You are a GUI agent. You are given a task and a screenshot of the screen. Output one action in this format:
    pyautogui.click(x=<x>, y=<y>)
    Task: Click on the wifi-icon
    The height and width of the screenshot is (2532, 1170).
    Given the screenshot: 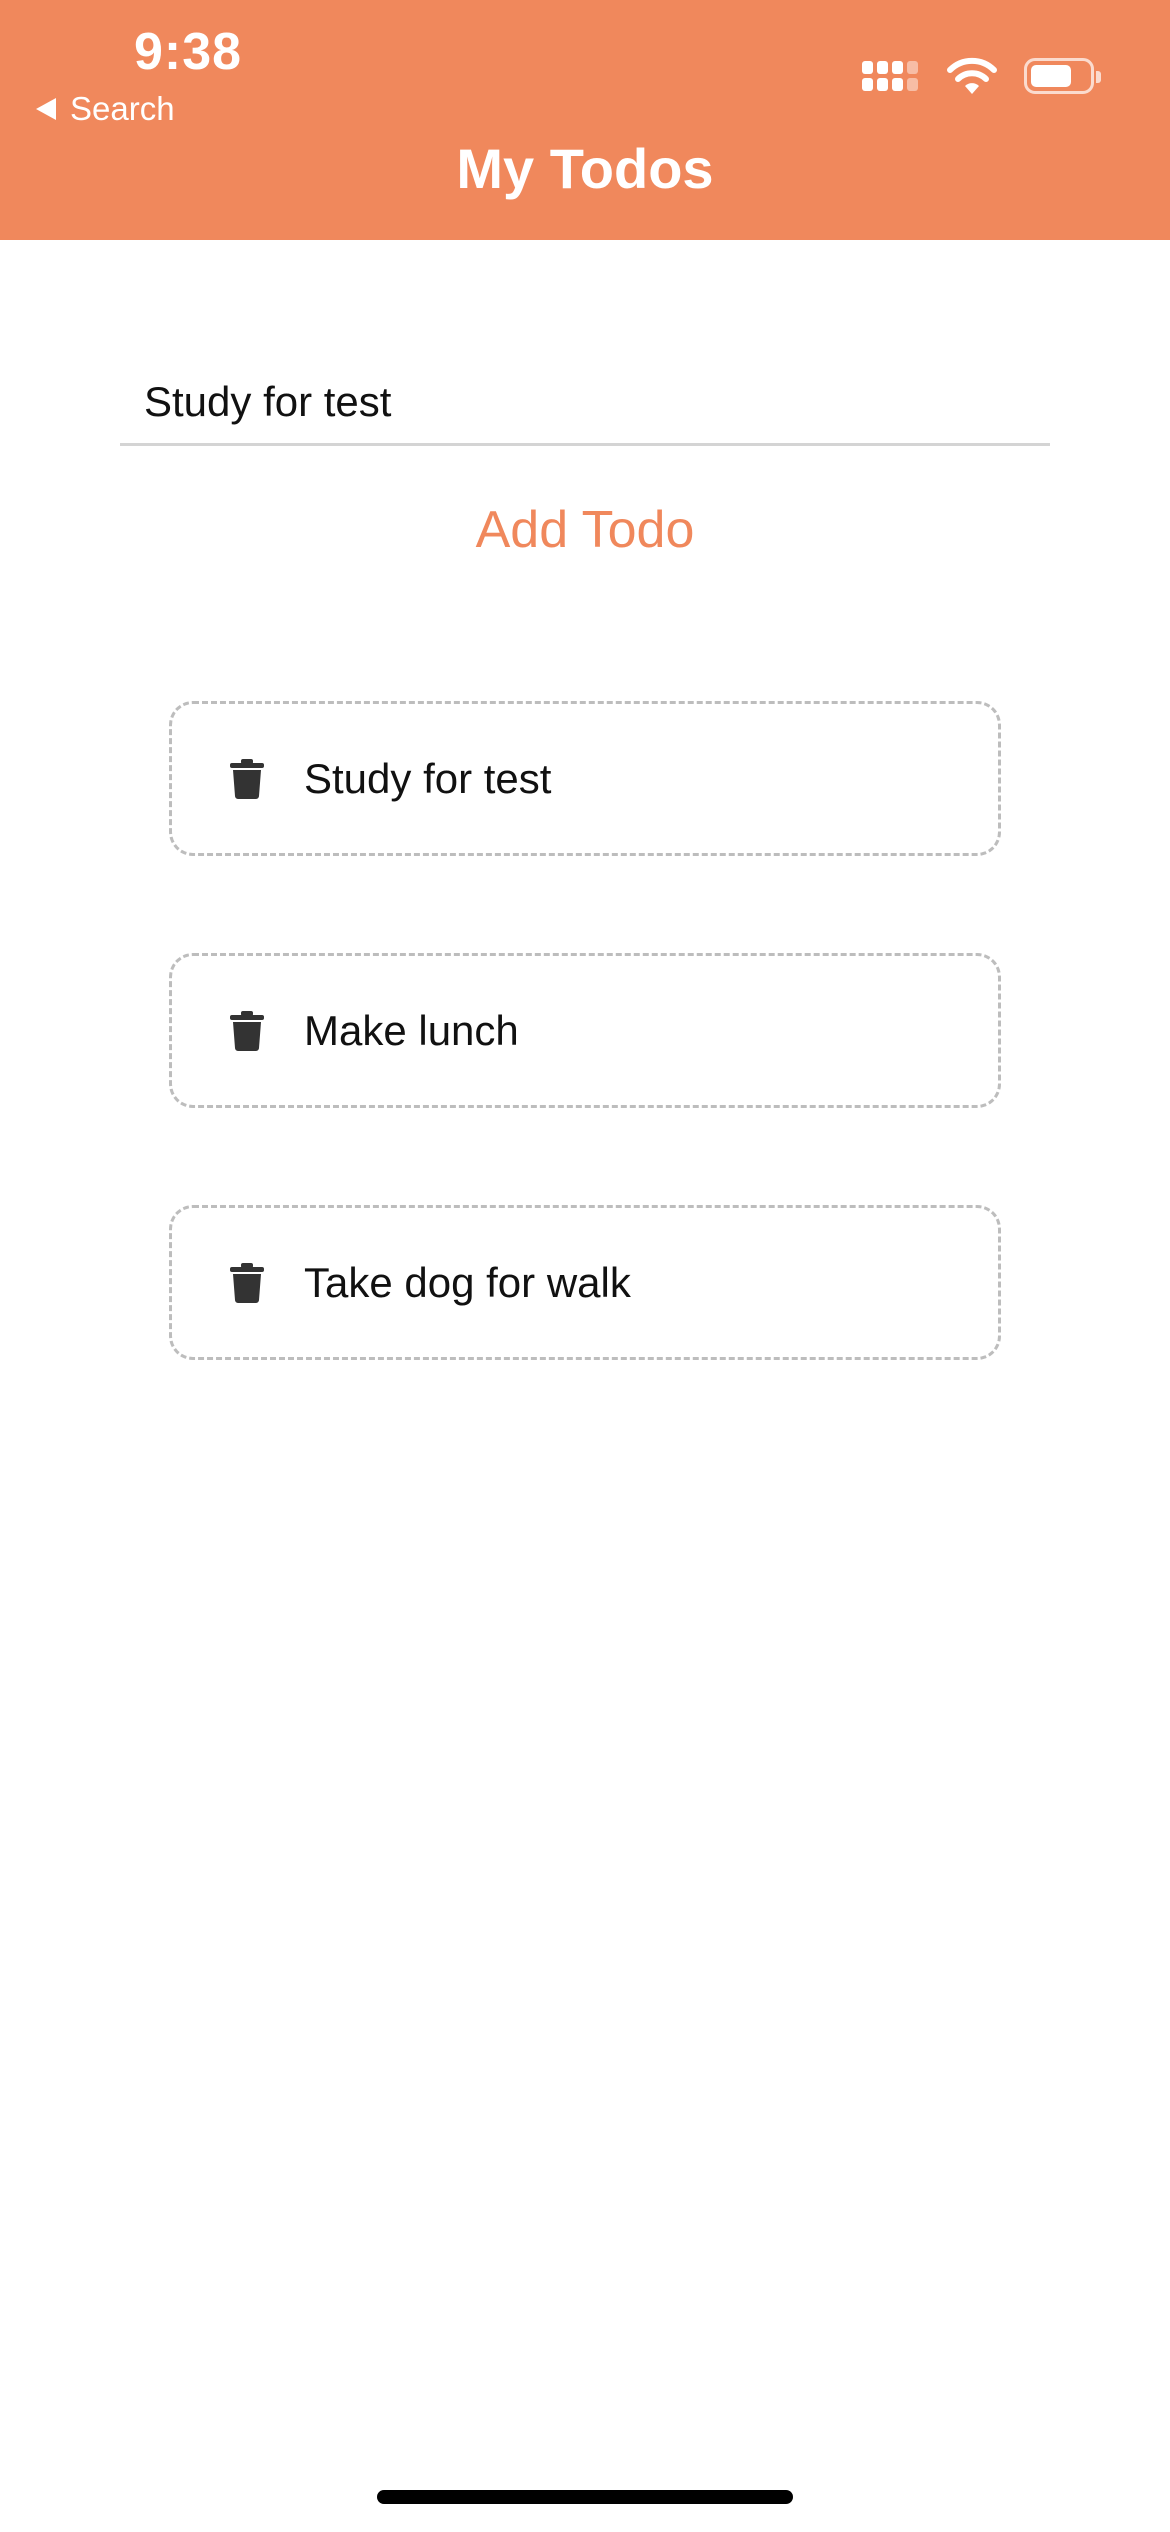 What is the action you would take?
    pyautogui.click(x=972, y=75)
    